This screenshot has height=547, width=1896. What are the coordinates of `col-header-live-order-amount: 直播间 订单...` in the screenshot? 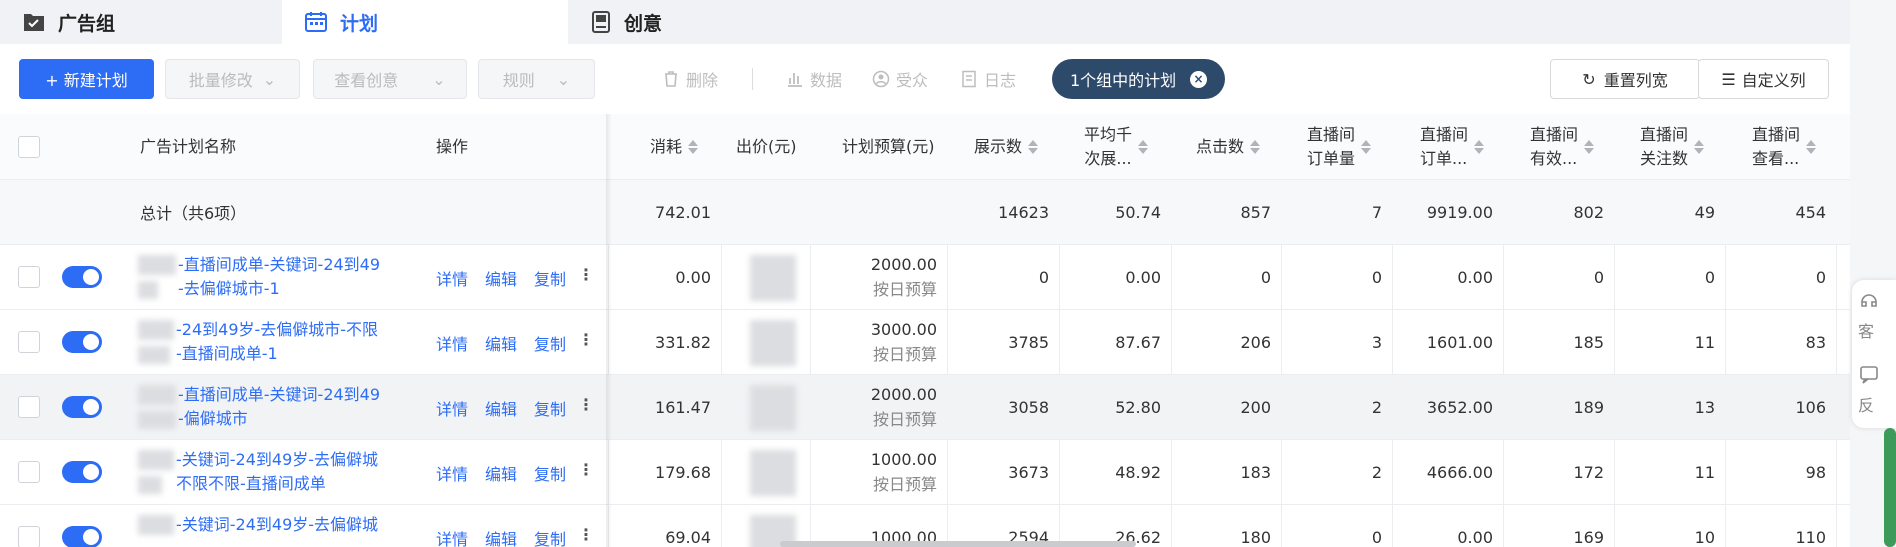 It's located at (1452, 146).